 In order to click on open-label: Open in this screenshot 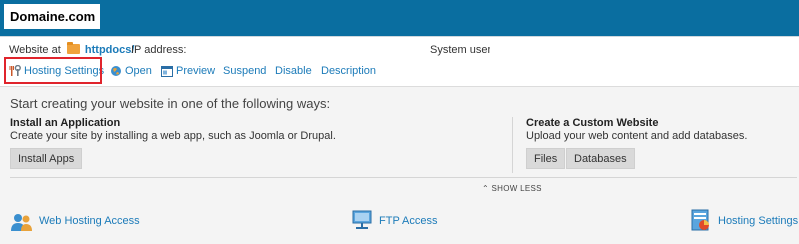, I will do `click(138, 71)`.